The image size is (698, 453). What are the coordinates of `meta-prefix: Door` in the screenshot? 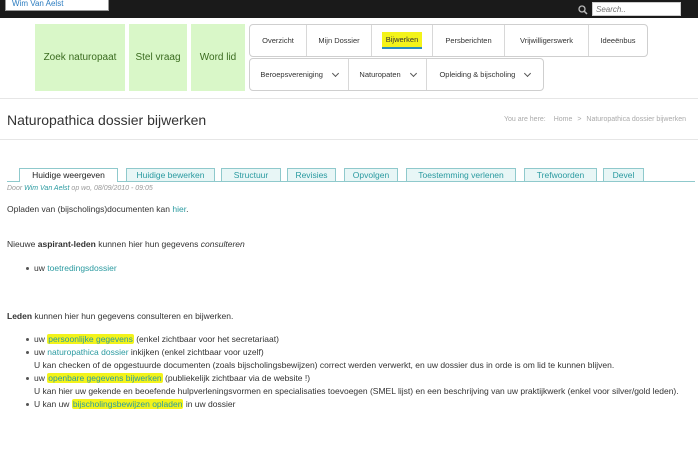 It's located at (15, 188).